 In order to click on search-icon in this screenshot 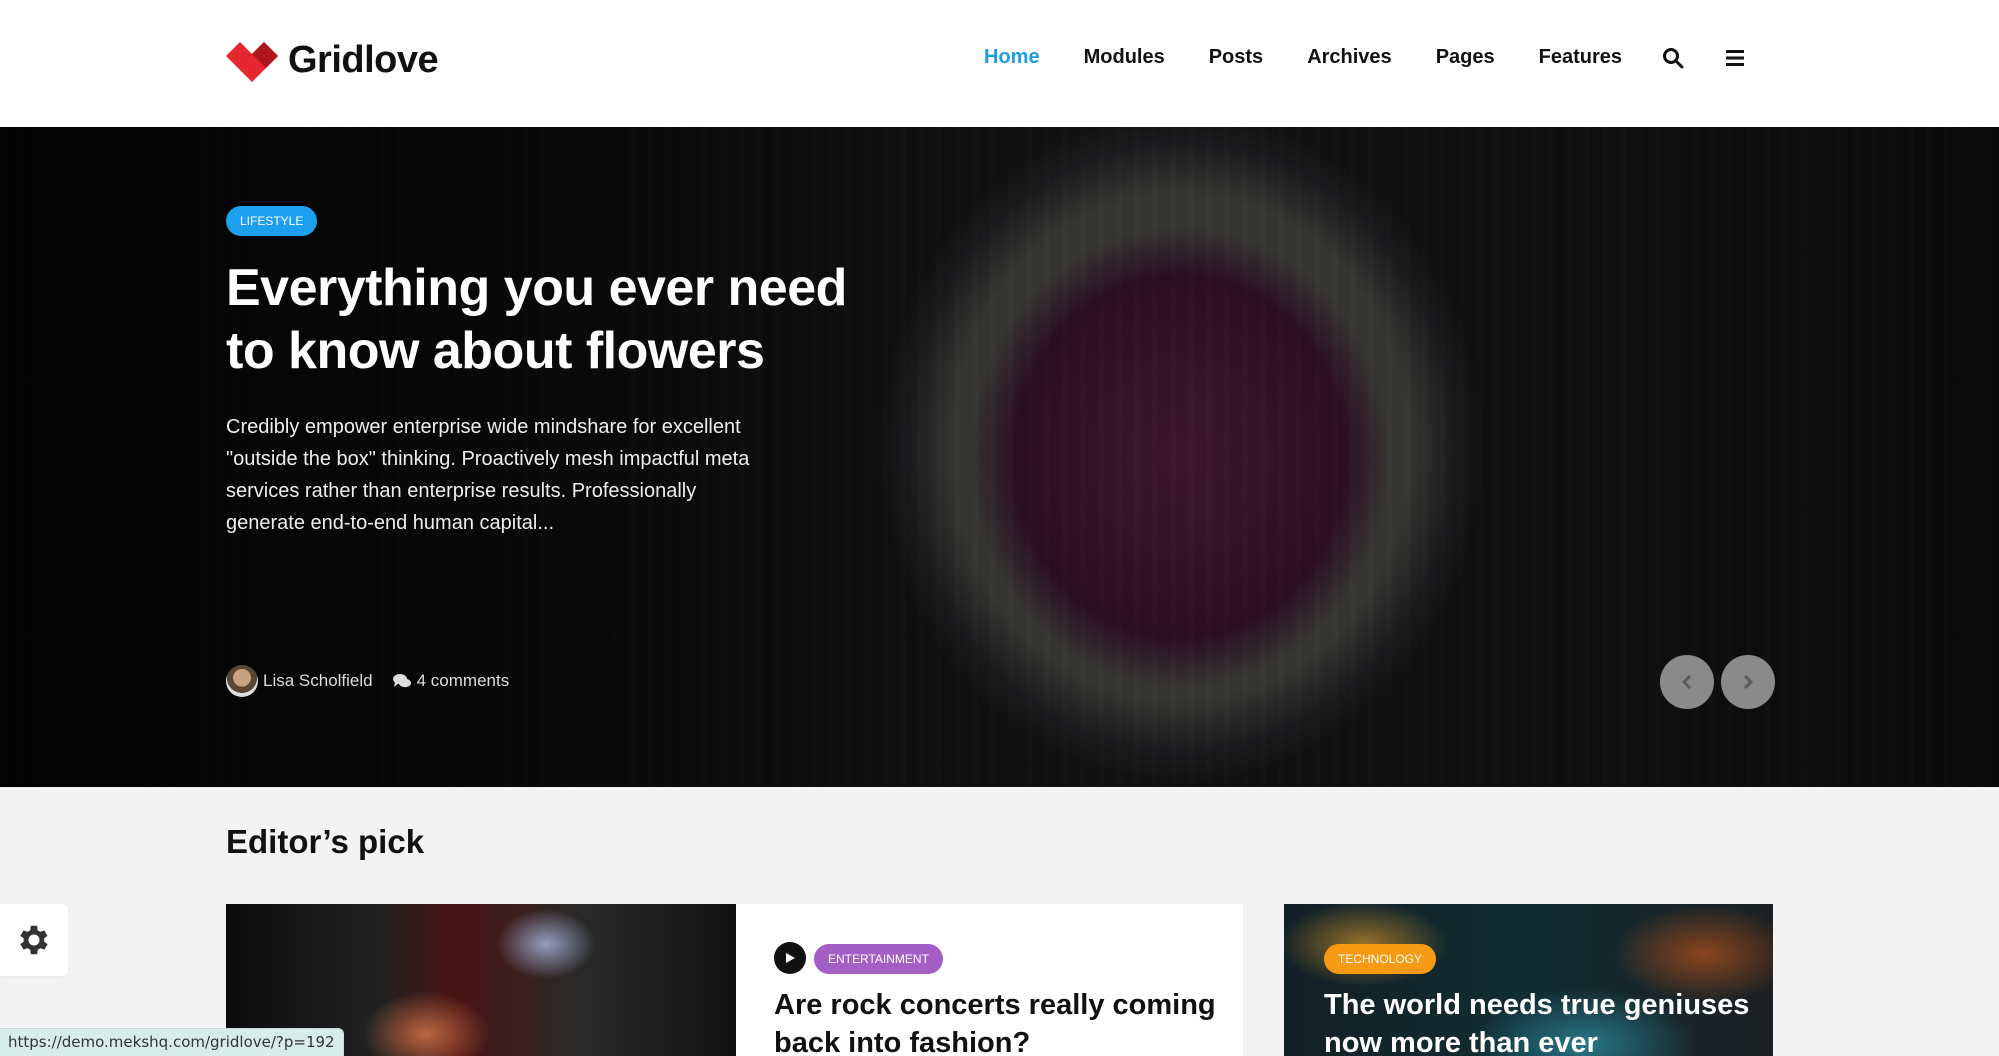, I will do `click(1673, 58)`.